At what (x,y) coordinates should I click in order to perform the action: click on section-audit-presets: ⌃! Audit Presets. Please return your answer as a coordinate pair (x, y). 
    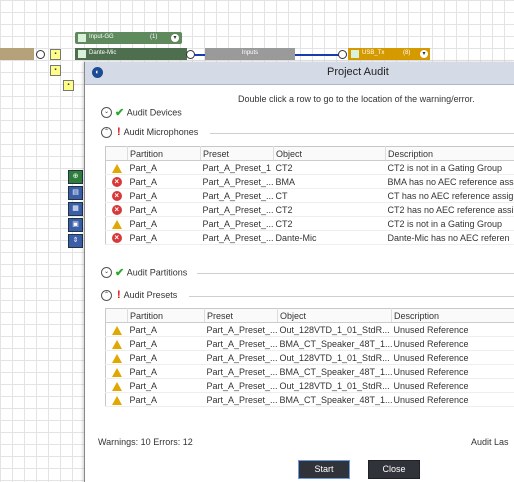
    Looking at the image, I should click on (139, 295).